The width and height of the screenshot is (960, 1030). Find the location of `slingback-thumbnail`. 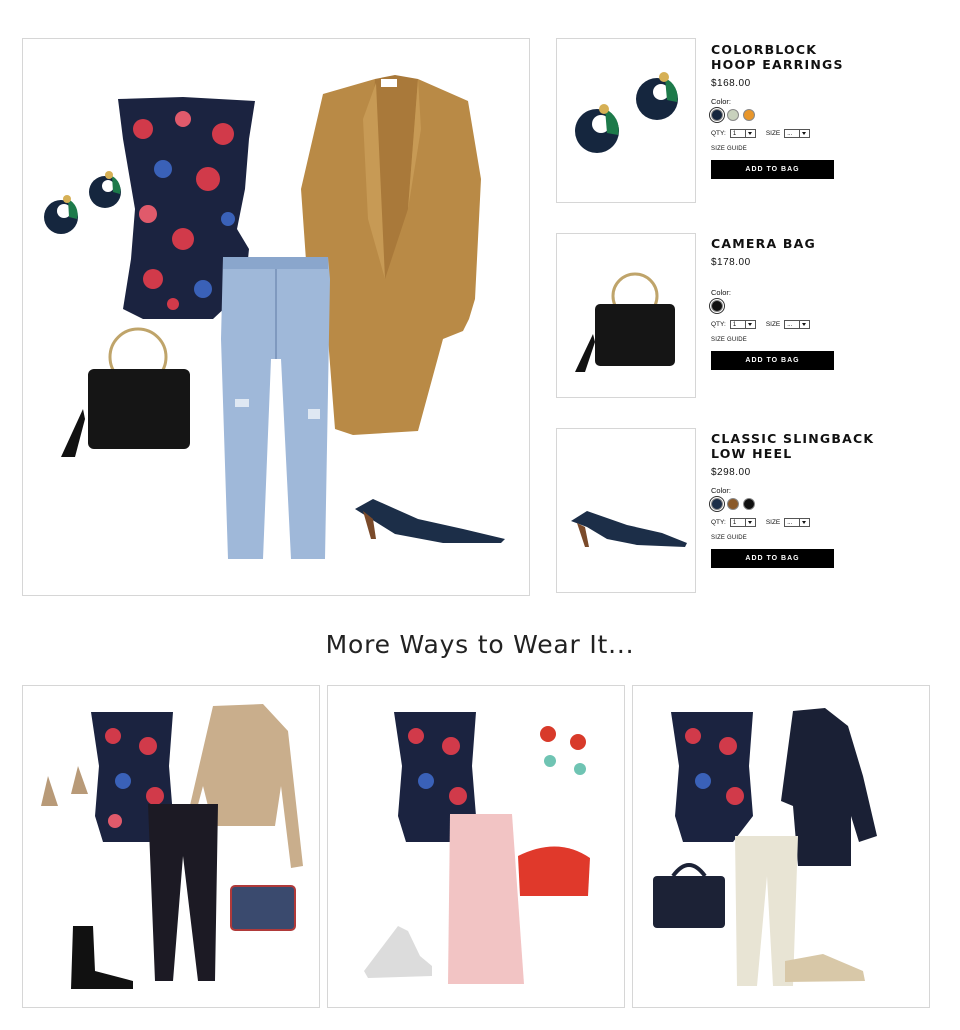

slingback-thumbnail is located at coordinates (626, 510).